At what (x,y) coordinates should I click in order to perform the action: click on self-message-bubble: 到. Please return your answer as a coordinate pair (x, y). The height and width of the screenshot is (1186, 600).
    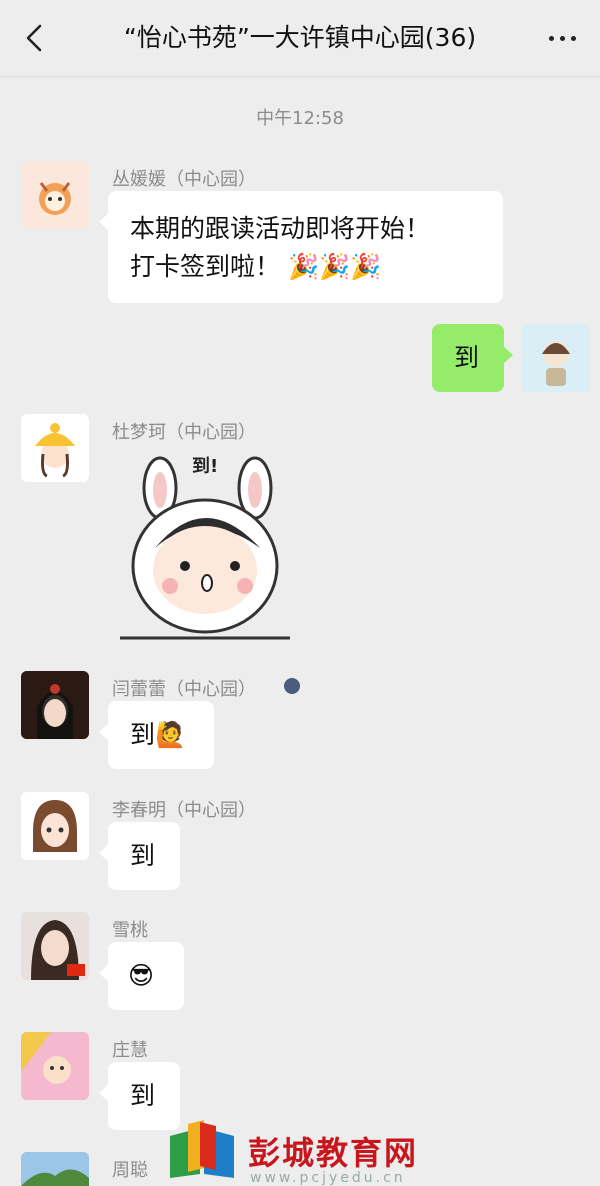
    Looking at the image, I should click on (472, 358).